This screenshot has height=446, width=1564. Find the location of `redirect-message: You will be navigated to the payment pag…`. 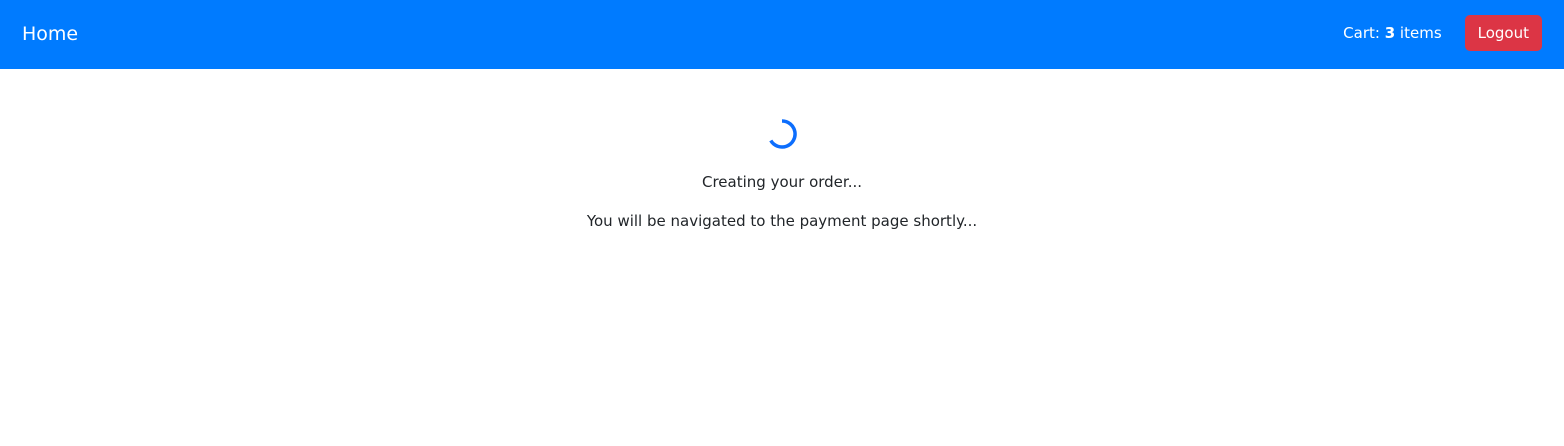

redirect-message: You will be navigated to the payment pag… is located at coordinates (782, 221).